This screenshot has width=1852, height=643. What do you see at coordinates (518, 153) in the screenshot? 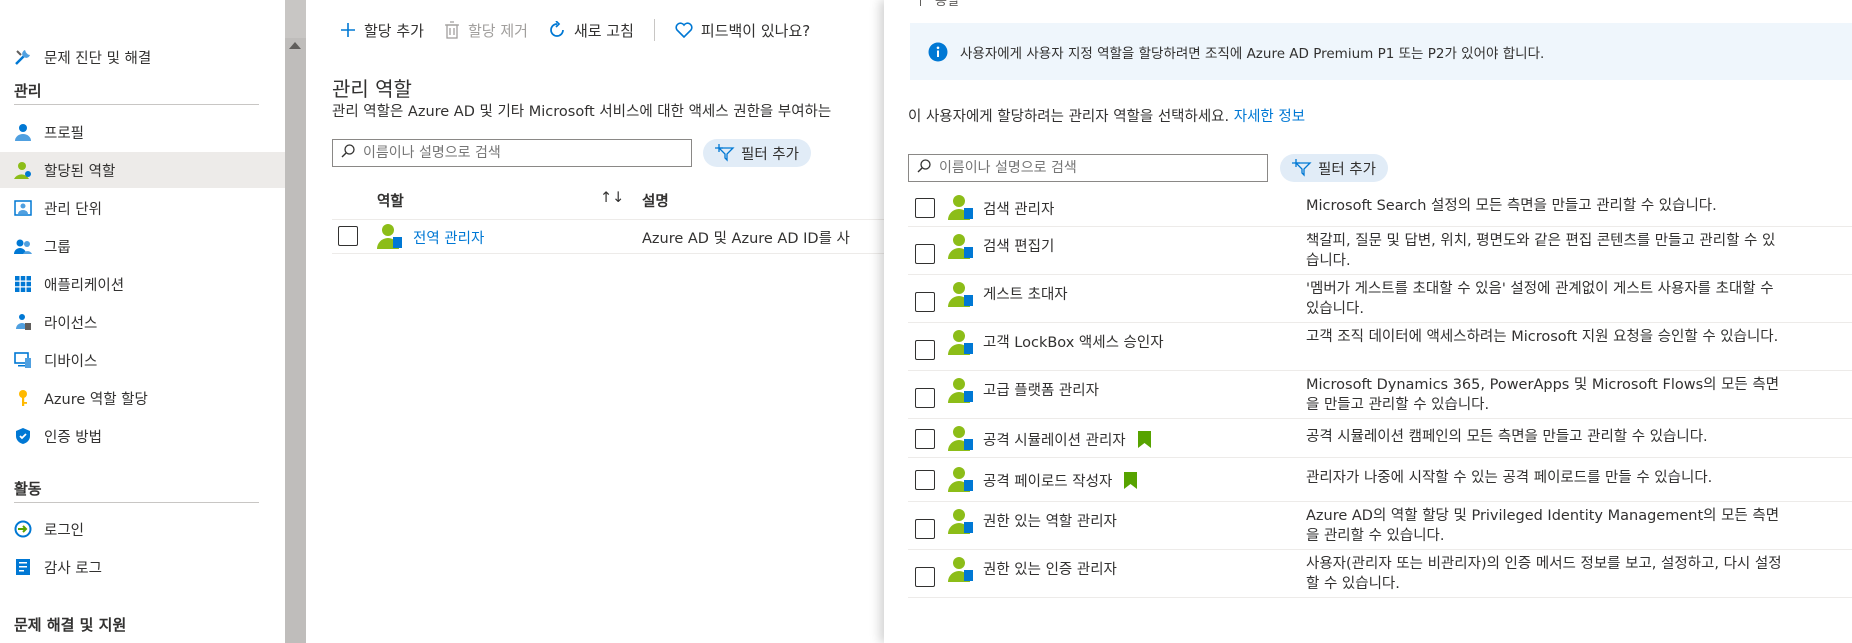
I see `main-search-input` at bounding box center [518, 153].